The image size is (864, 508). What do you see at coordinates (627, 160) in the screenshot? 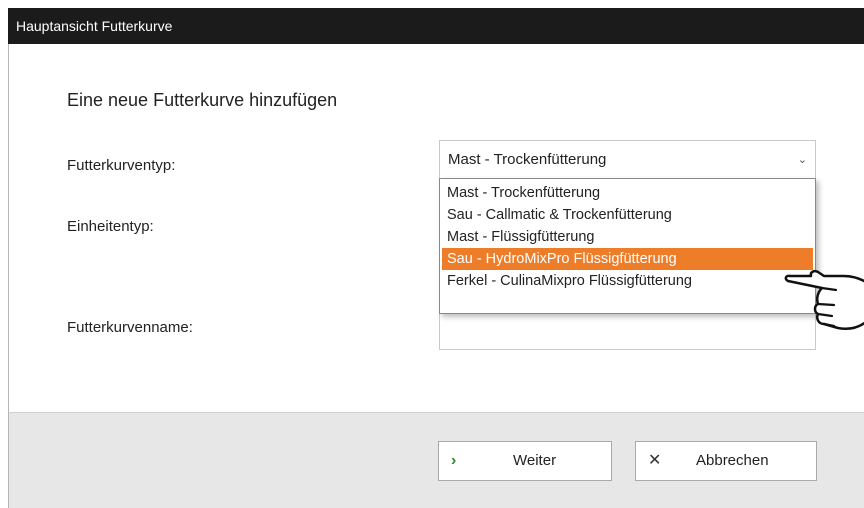
I see `feed-curve-type-select: Mast - Trockenfütterung ⌄` at bounding box center [627, 160].